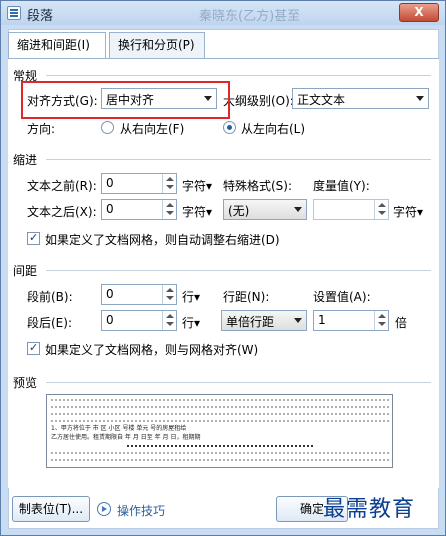  Describe the element at coordinates (239, 211) in the screenshot. I see `special-format-value: (无)` at that location.